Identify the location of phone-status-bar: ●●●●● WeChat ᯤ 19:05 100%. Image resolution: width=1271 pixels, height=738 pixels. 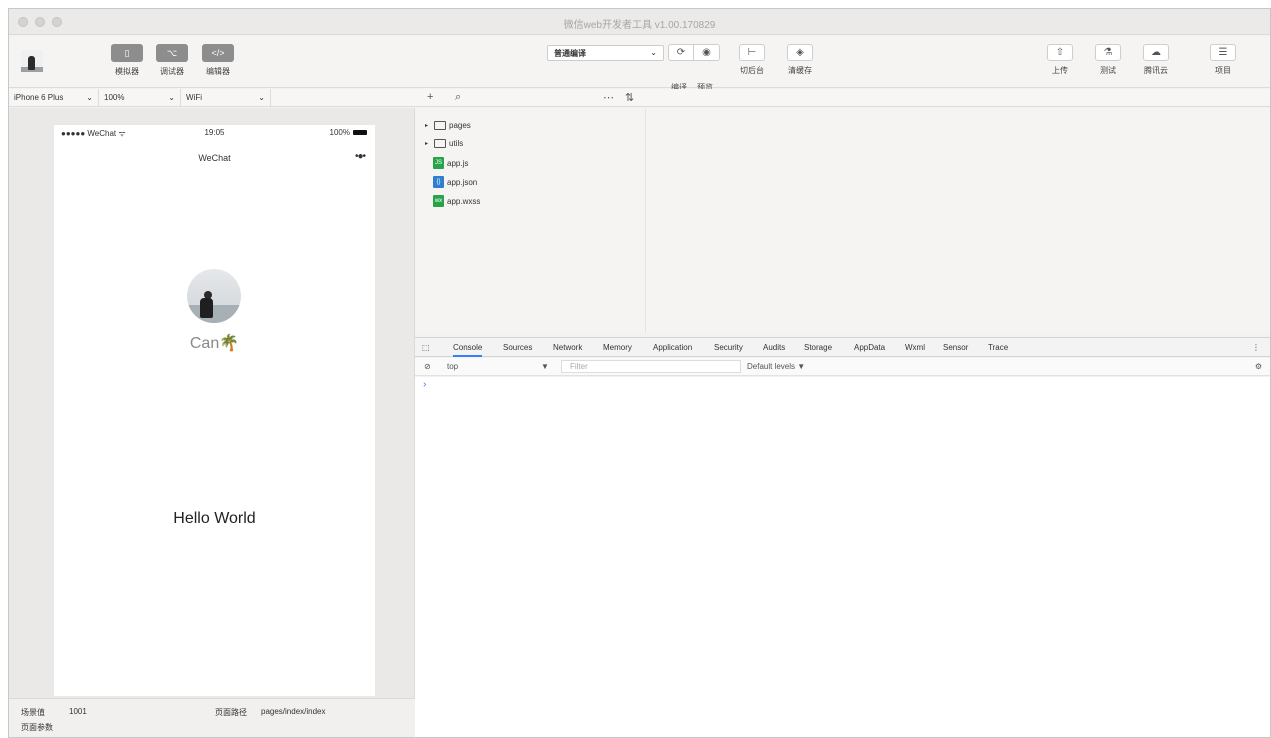
(214, 133).